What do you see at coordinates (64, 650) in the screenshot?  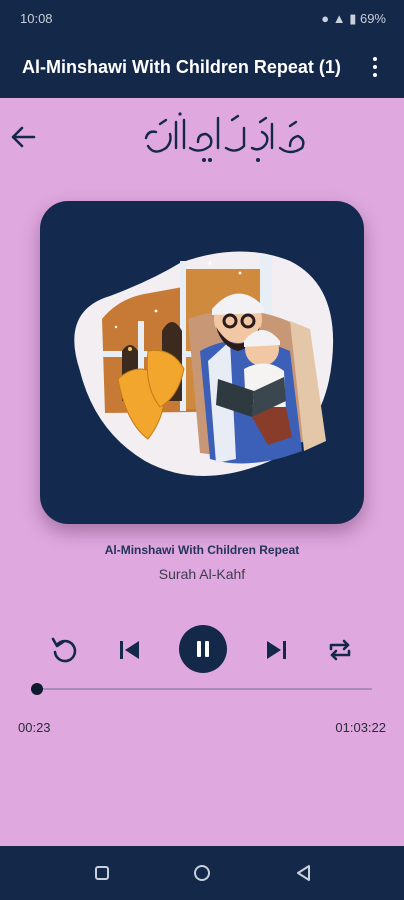 I see `replay-icon` at bounding box center [64, 650].